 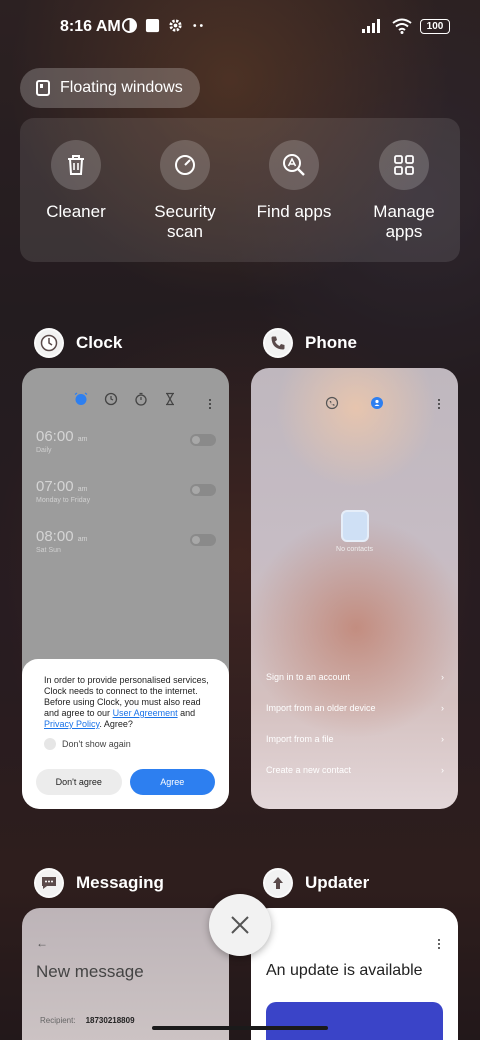 What do you see at coordinates (404, 191) in the screenshot?
I see `manage-apps-button: Manage apps` at bounding box center [404, 191].